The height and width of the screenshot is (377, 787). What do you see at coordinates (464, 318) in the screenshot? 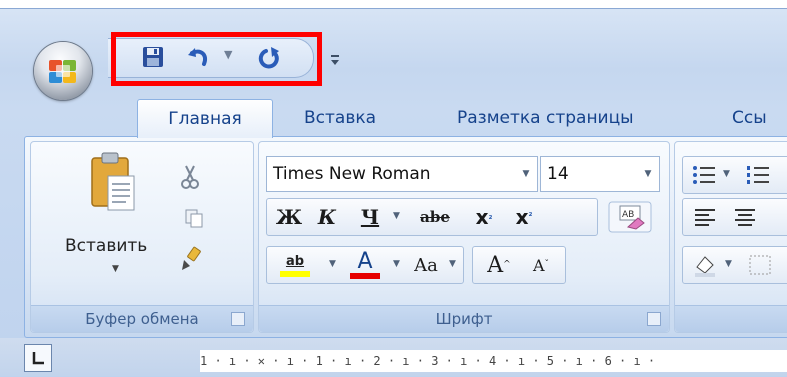
I see `group-label: Шрифт` at bounding box center [464, 318].